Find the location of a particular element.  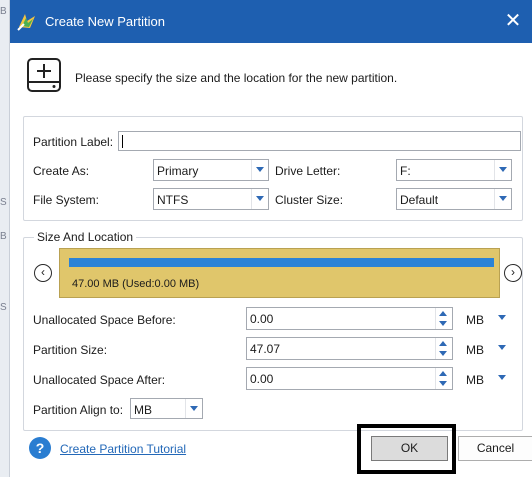

partition-size-label: Partition Size: is located at coordinates (70, 350).